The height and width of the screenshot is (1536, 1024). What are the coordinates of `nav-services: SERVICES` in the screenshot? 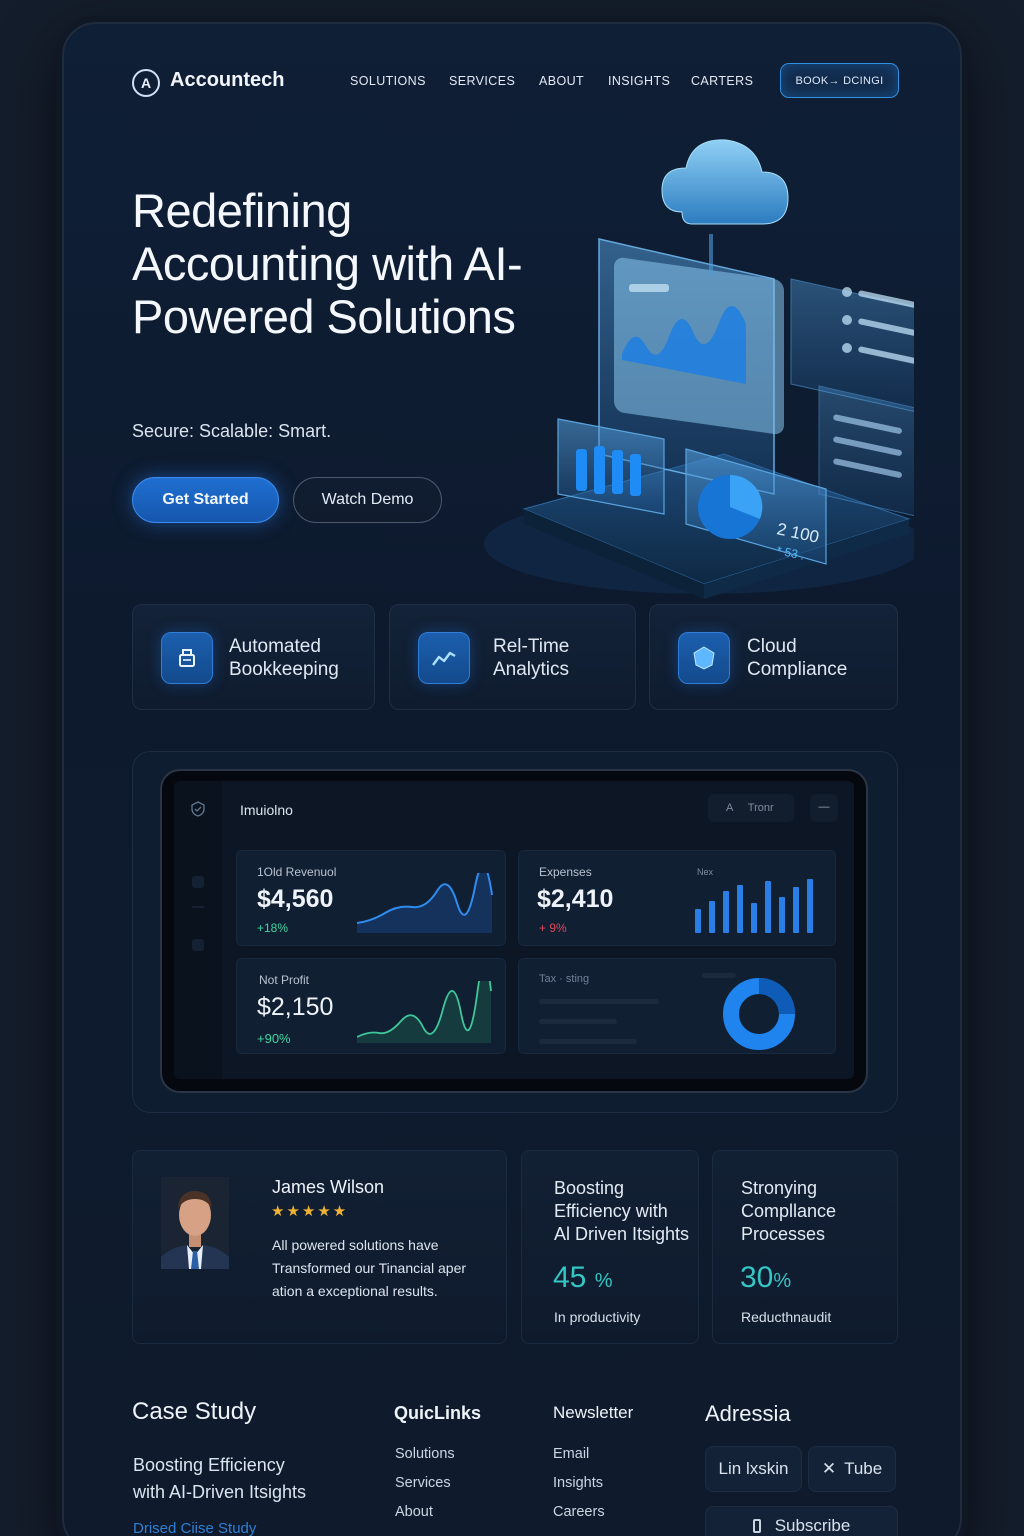 It's located at (482, 81).